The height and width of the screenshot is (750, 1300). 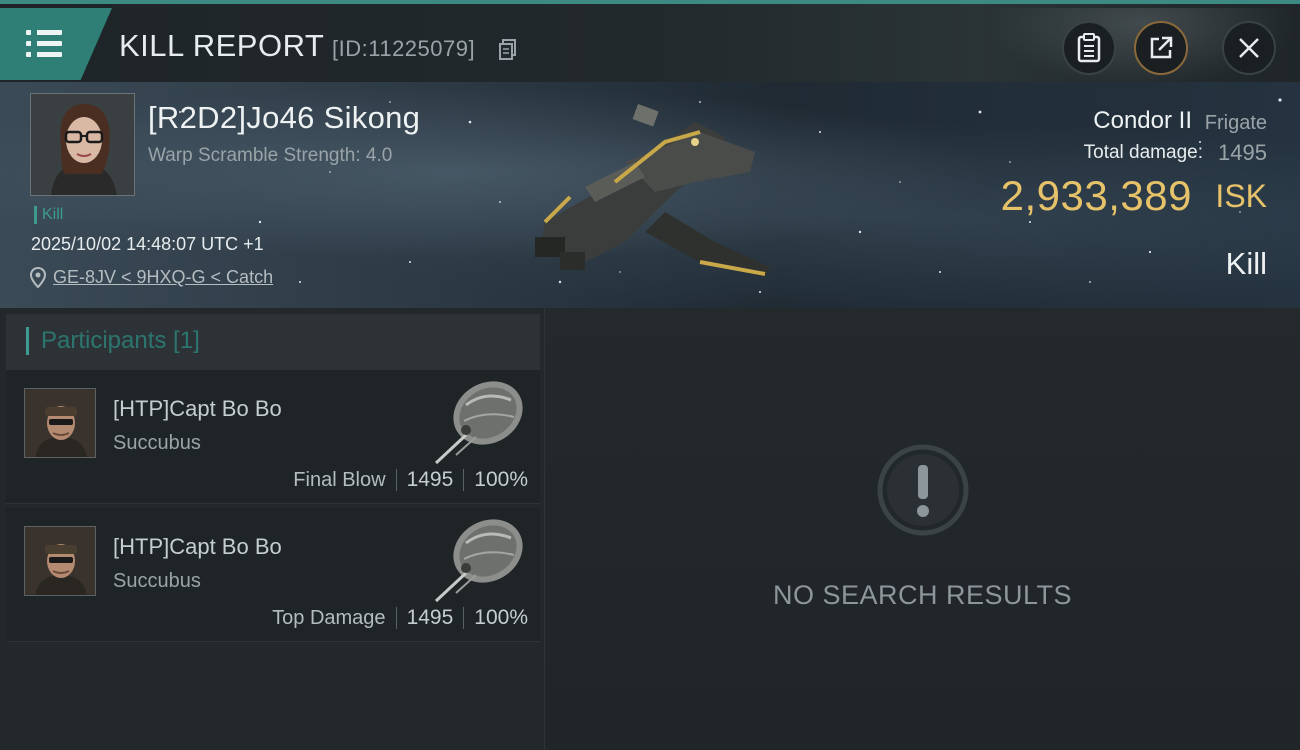 What do you see at coordinates (650, 43) in the screenshot?
I see `header-bar: KILL REPORT [ID:11225079]` at bounding box center [650, 43].